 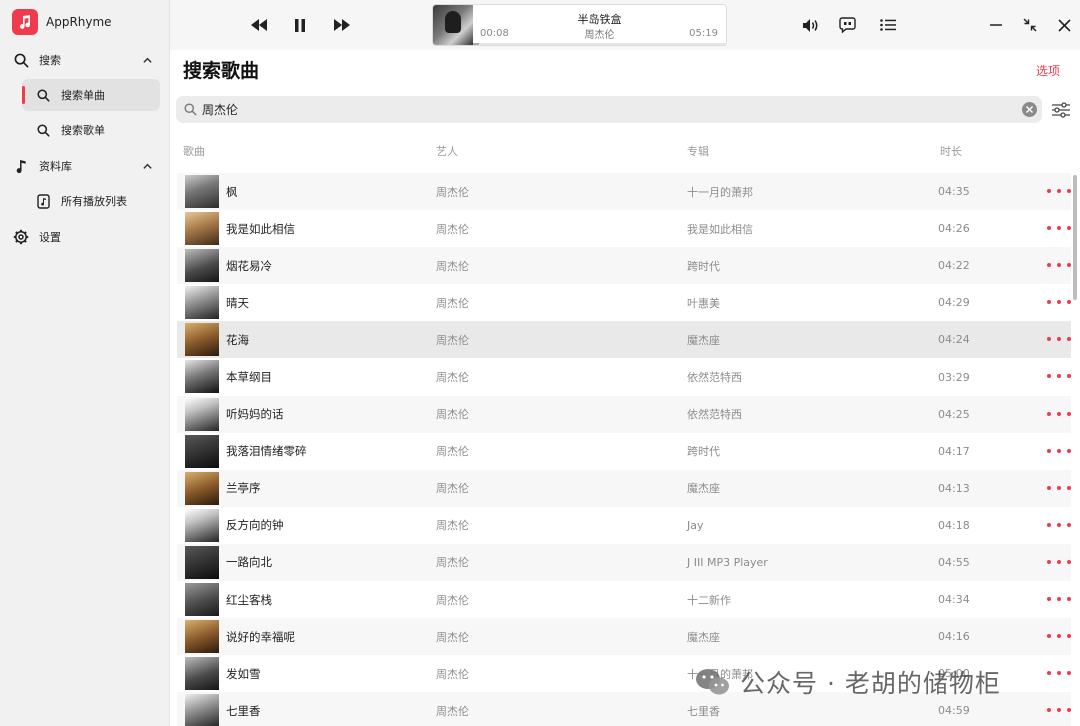 What do you see at coordinates (624, 525) in the screenshot?
I see `table-row: 反方向的钟 周杰伦 Jay 04:18` at bounding box center [624, 525].